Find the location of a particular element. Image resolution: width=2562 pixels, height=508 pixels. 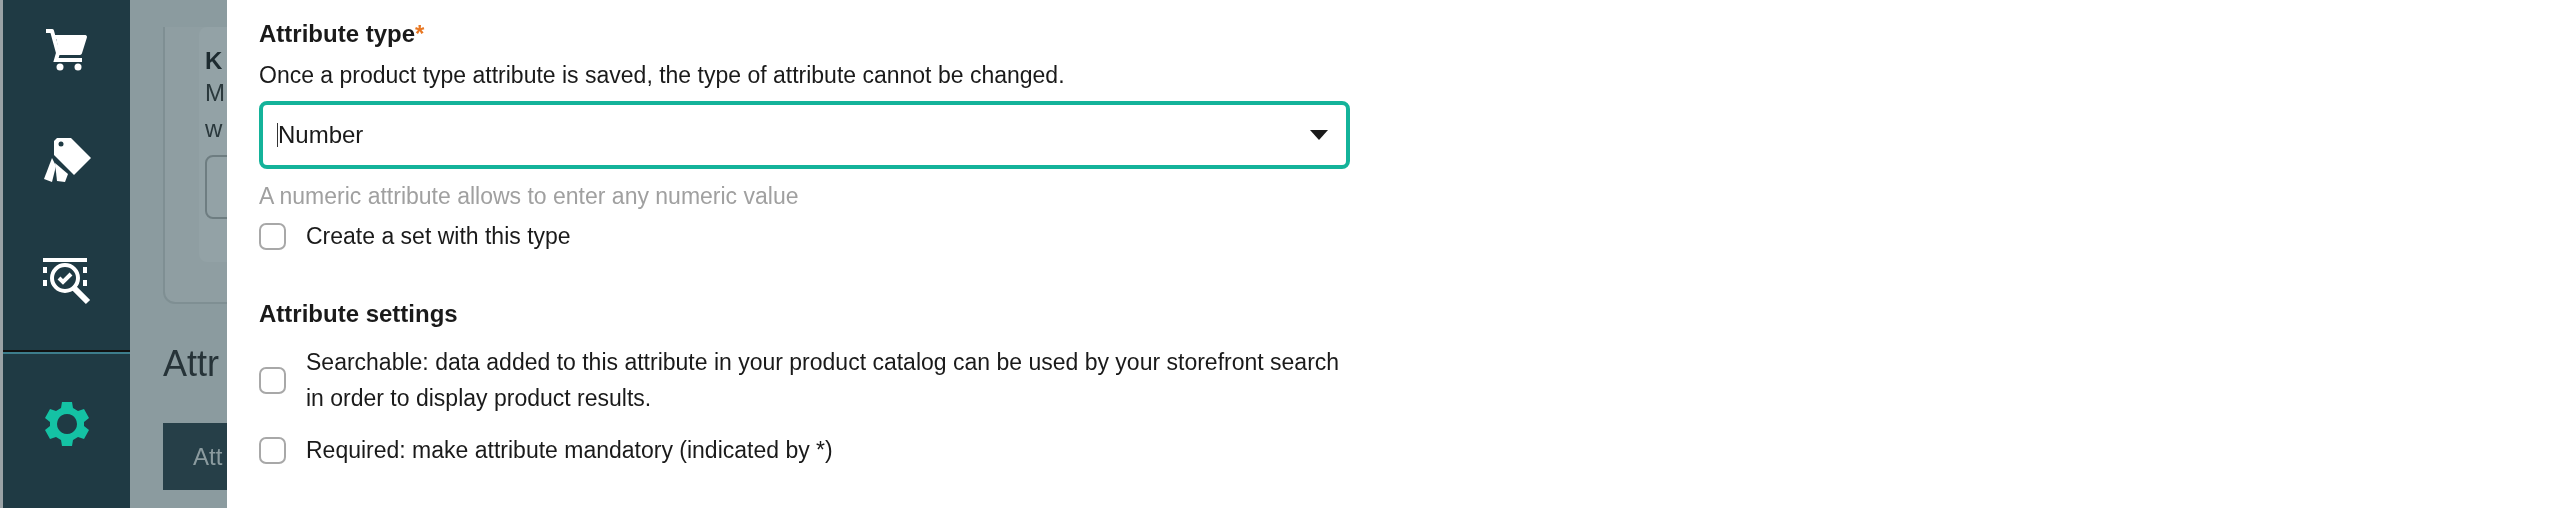

section-title: Attribute settings is located at coordinates (359, 314).